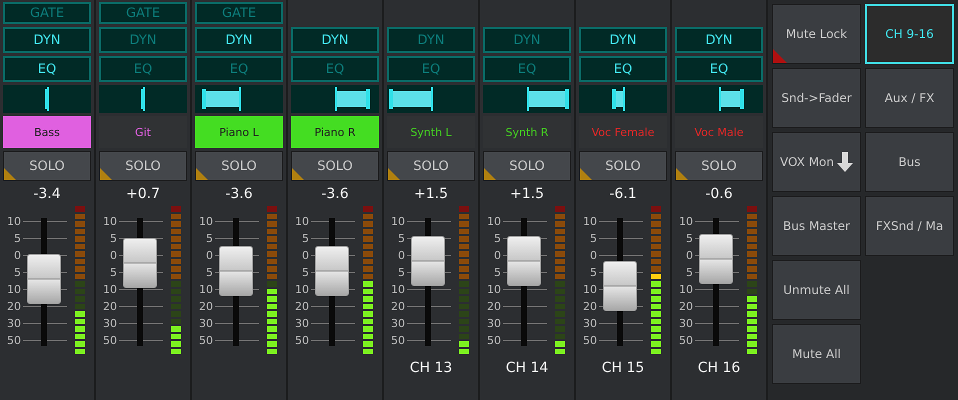 This screenshot has height=400, width=958. What do you see at coordinates (909, 98) in the screenshot?
I see `page-tab: Aux / FX` at bounding box center [909, 98].